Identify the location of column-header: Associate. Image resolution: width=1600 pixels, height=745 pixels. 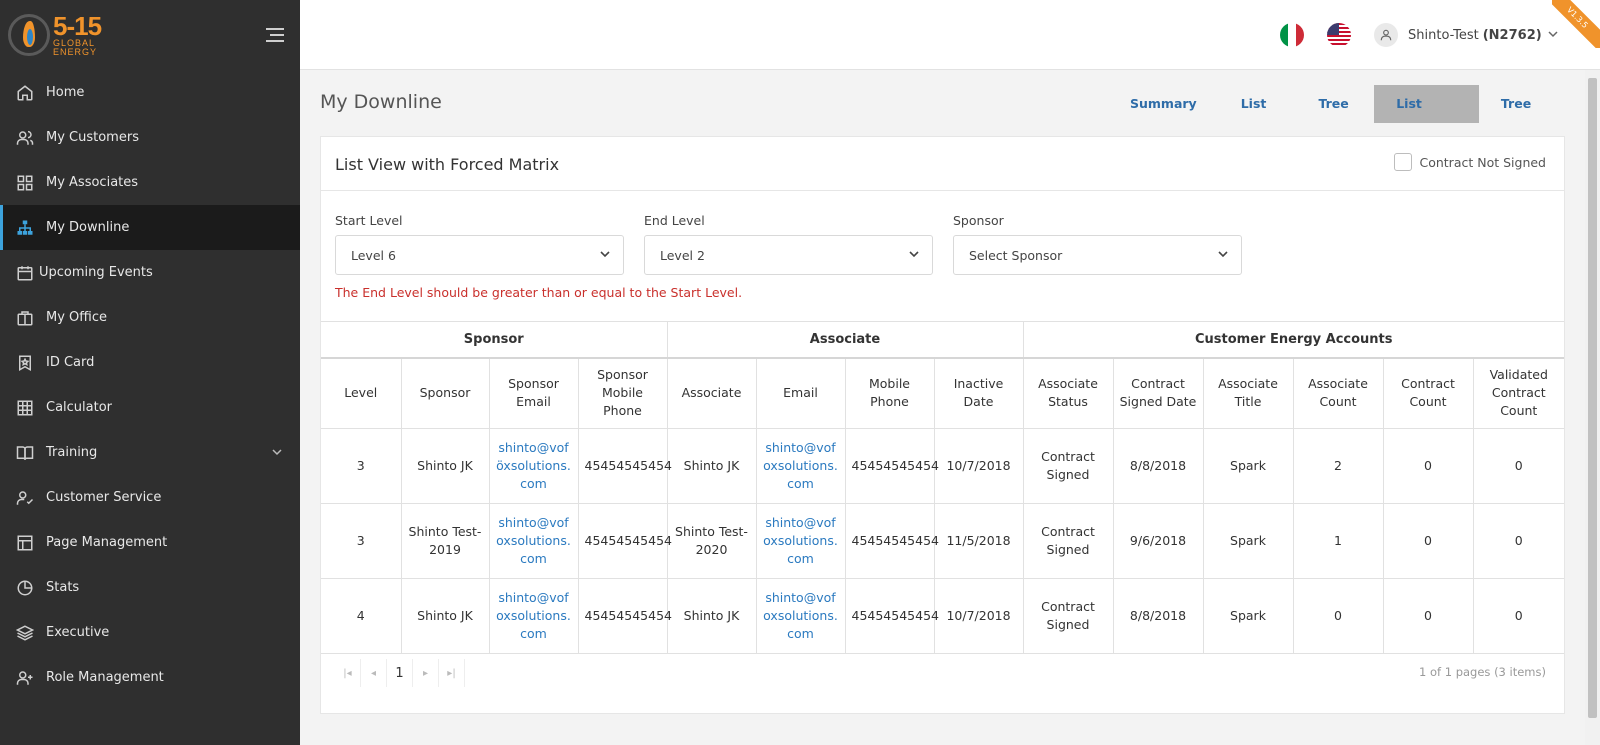
(711, 393).